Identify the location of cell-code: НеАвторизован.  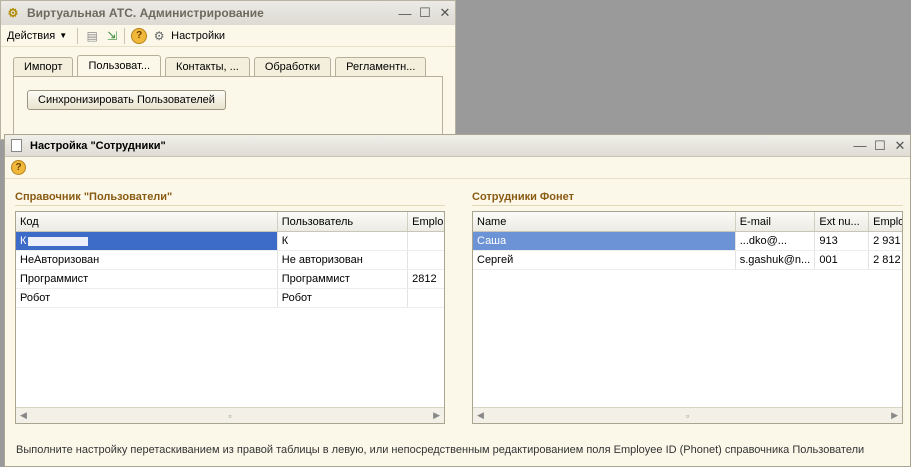
(147, 260).